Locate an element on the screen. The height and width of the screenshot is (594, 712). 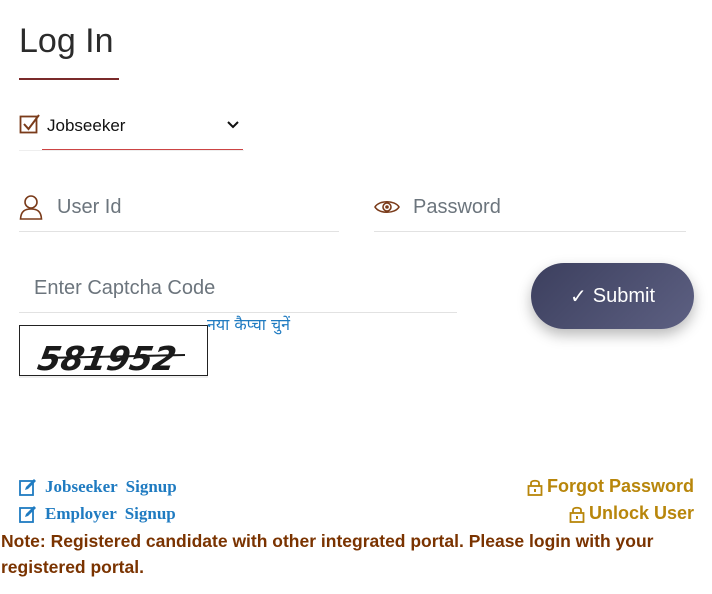
employer-signup-link: Employer Signup is located at coordinates (97, 514).